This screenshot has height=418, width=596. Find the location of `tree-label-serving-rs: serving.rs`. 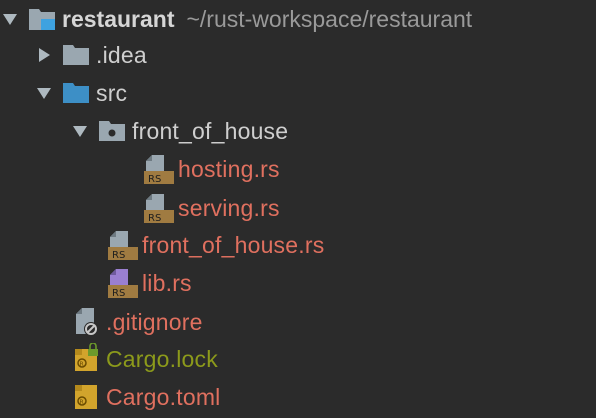

tree-label-serving-rs: serving.rs is located at coordinates (229, 207).